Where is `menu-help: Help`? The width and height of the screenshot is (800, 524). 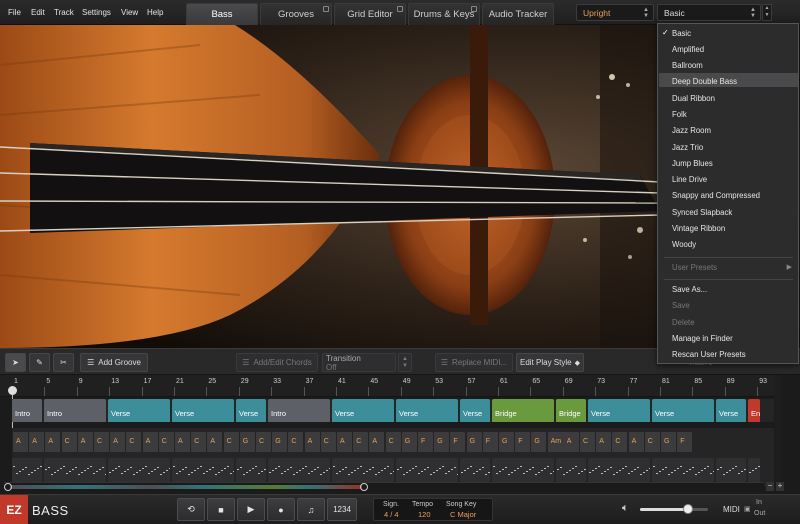
menu-help: Help is located at coordinates (155, 12).